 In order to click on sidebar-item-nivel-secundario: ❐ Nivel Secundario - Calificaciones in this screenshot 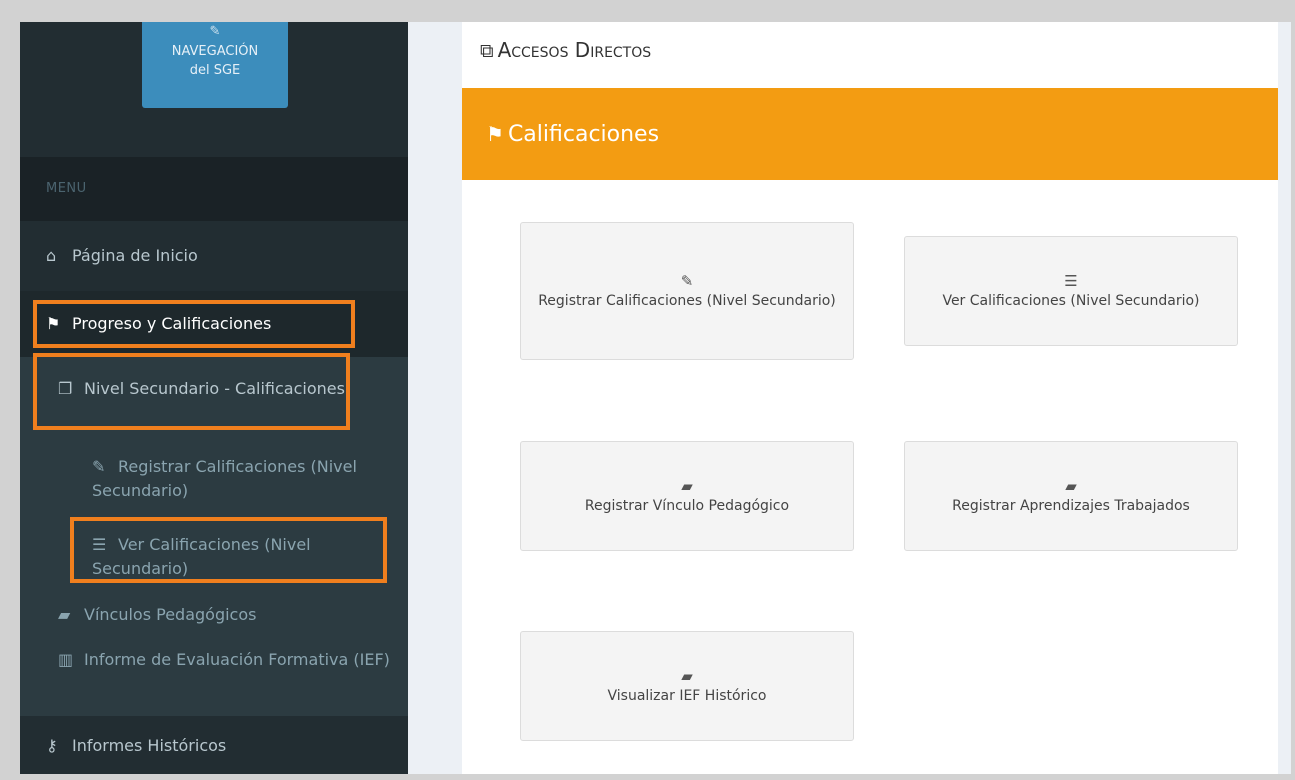, I will do `click(214, 401)`.